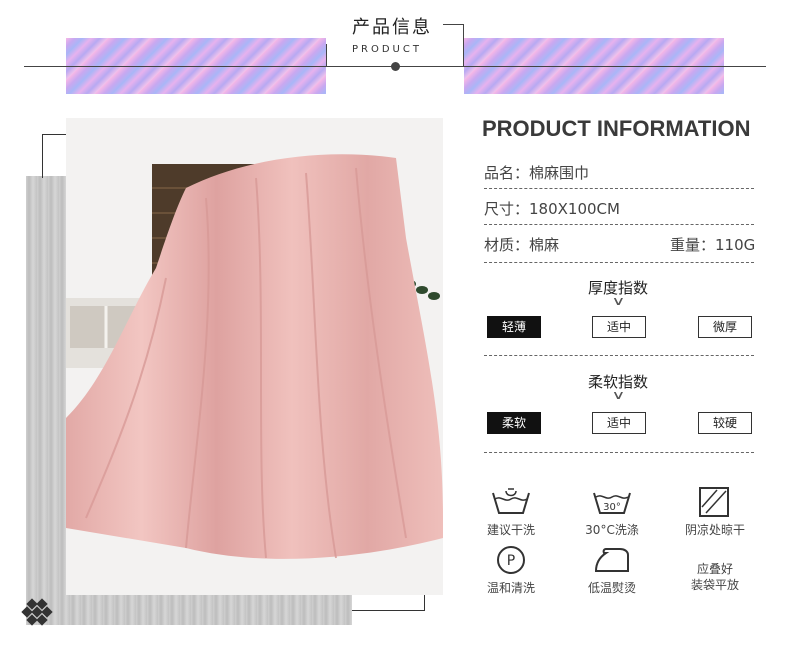 This screenshot has height=645, width=790. What do you see at coordinates (714, 530) in the screenshot?
I see `care-label: 阴凉处晾干` at bounding box center [714, 530].